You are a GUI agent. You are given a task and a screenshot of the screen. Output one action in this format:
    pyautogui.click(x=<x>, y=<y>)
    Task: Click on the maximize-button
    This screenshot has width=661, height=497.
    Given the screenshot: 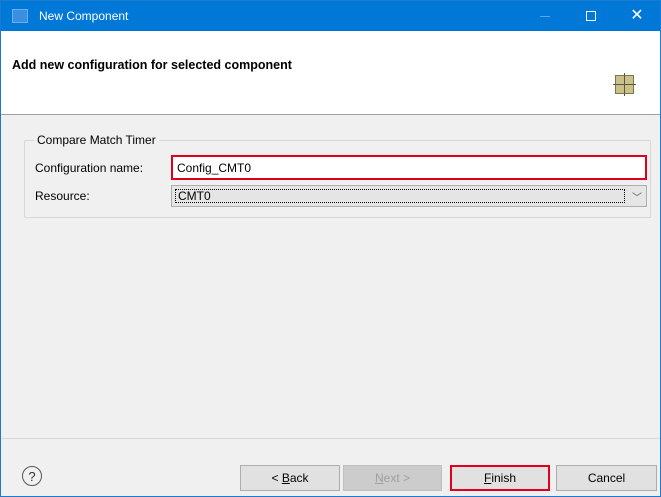 What is the action you would take?
    pyautogui.click(x=591, y=16)
    